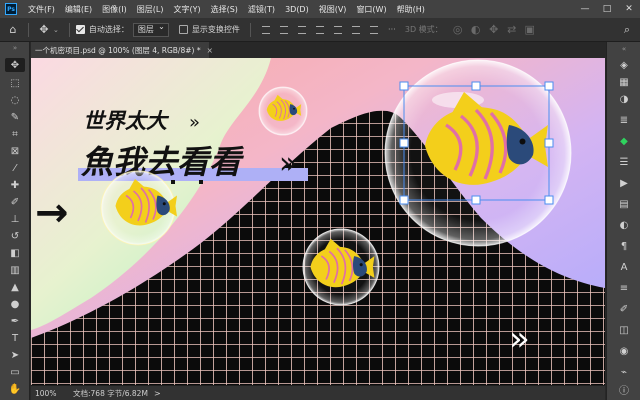  Describe the element at coordinates (15, 83) in the screenshot. I see `marquee-tool-icon: ⬚` at that location.